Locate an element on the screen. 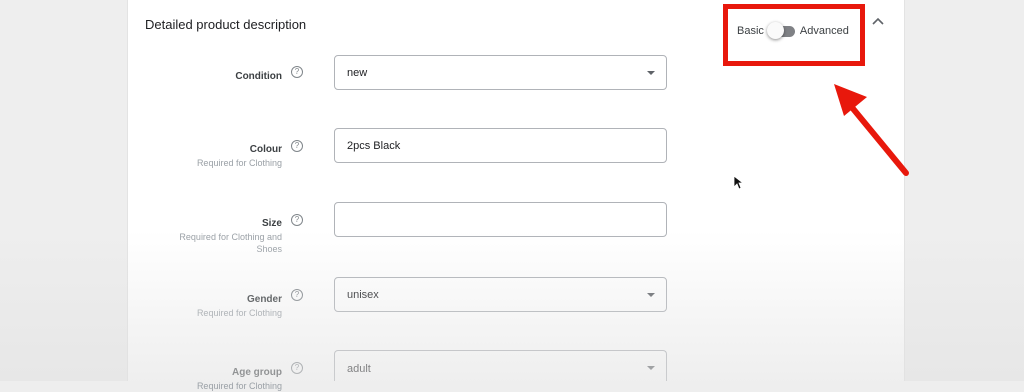 This screenshot has width=1024, height=392. colour-value: 2pcs Black is located at coordinates (374, 145).